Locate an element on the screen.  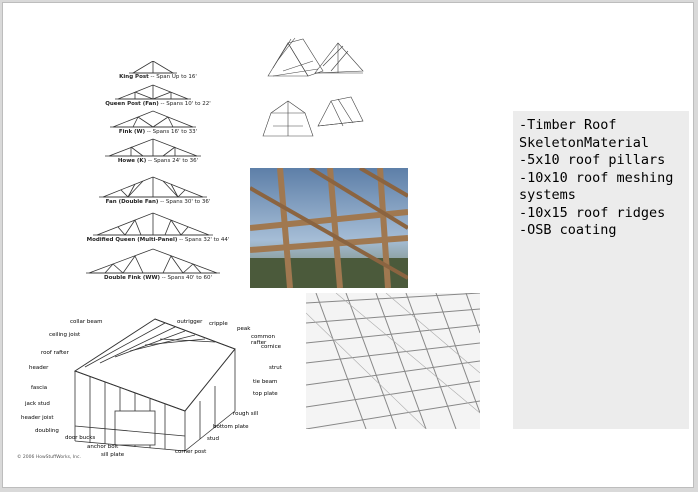
label-fascia: fascia is located at coordinates (39, 388).